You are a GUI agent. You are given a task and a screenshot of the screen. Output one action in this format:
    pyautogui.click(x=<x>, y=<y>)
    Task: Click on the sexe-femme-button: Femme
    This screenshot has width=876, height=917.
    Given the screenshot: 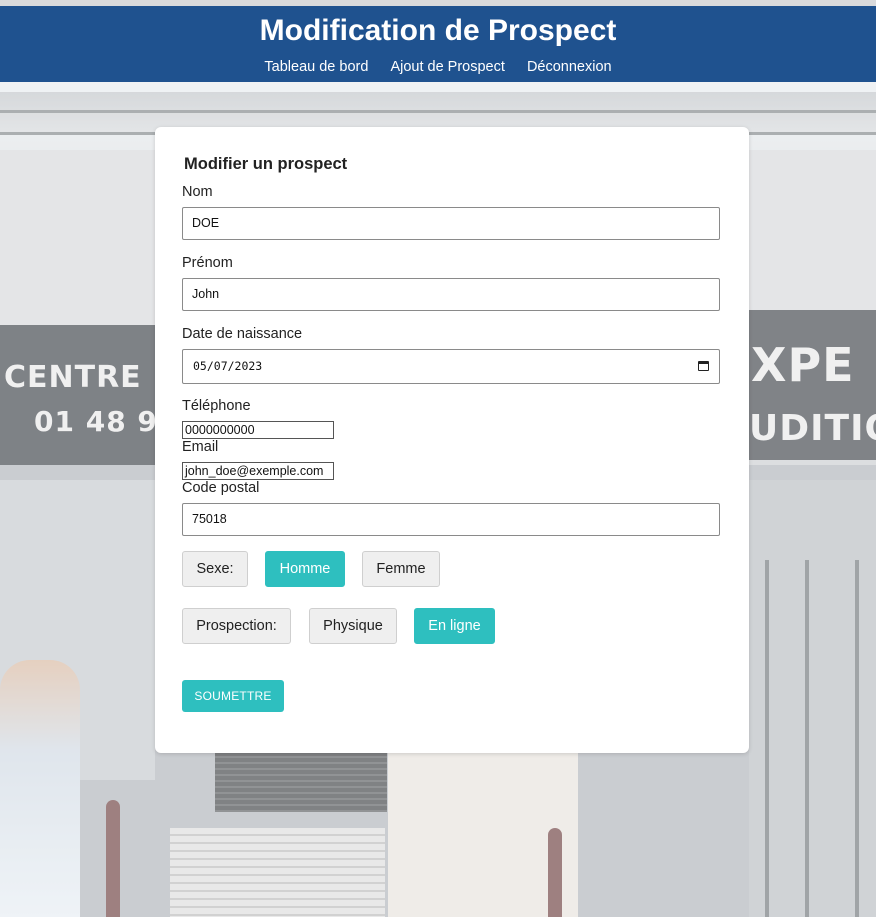 What is the action you would take?
    pyautogui.click(x=401, y=569)
    